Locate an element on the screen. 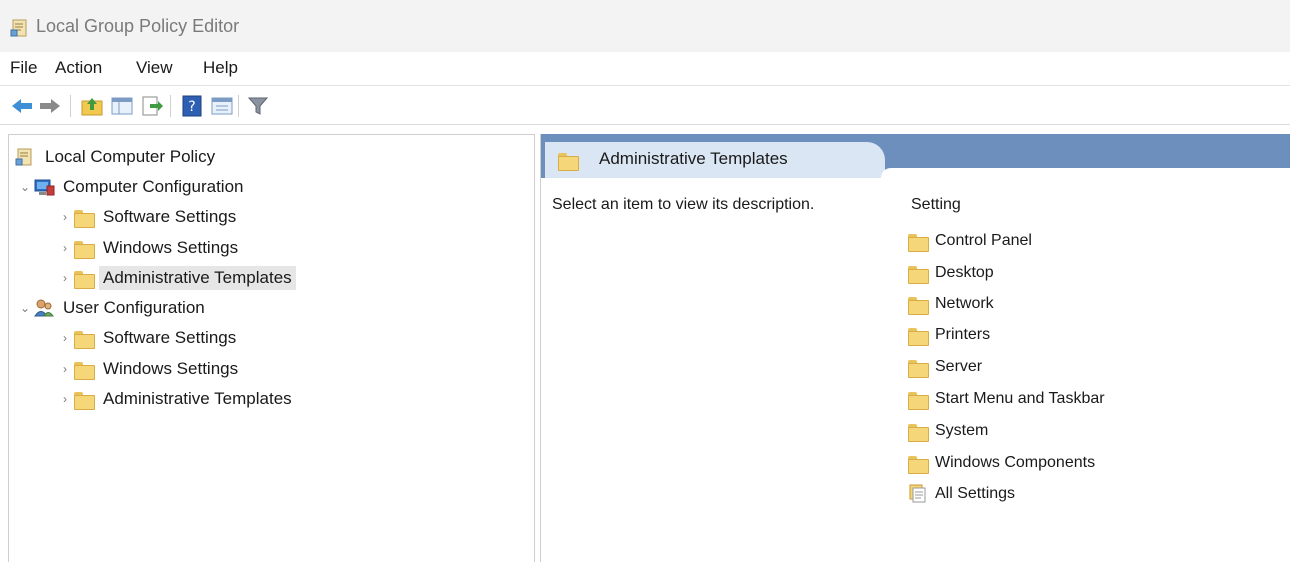 The image size is (1290, 562). tree-node-local-computer-policy: Local Computer Policy is located at coordinates (115, 157).